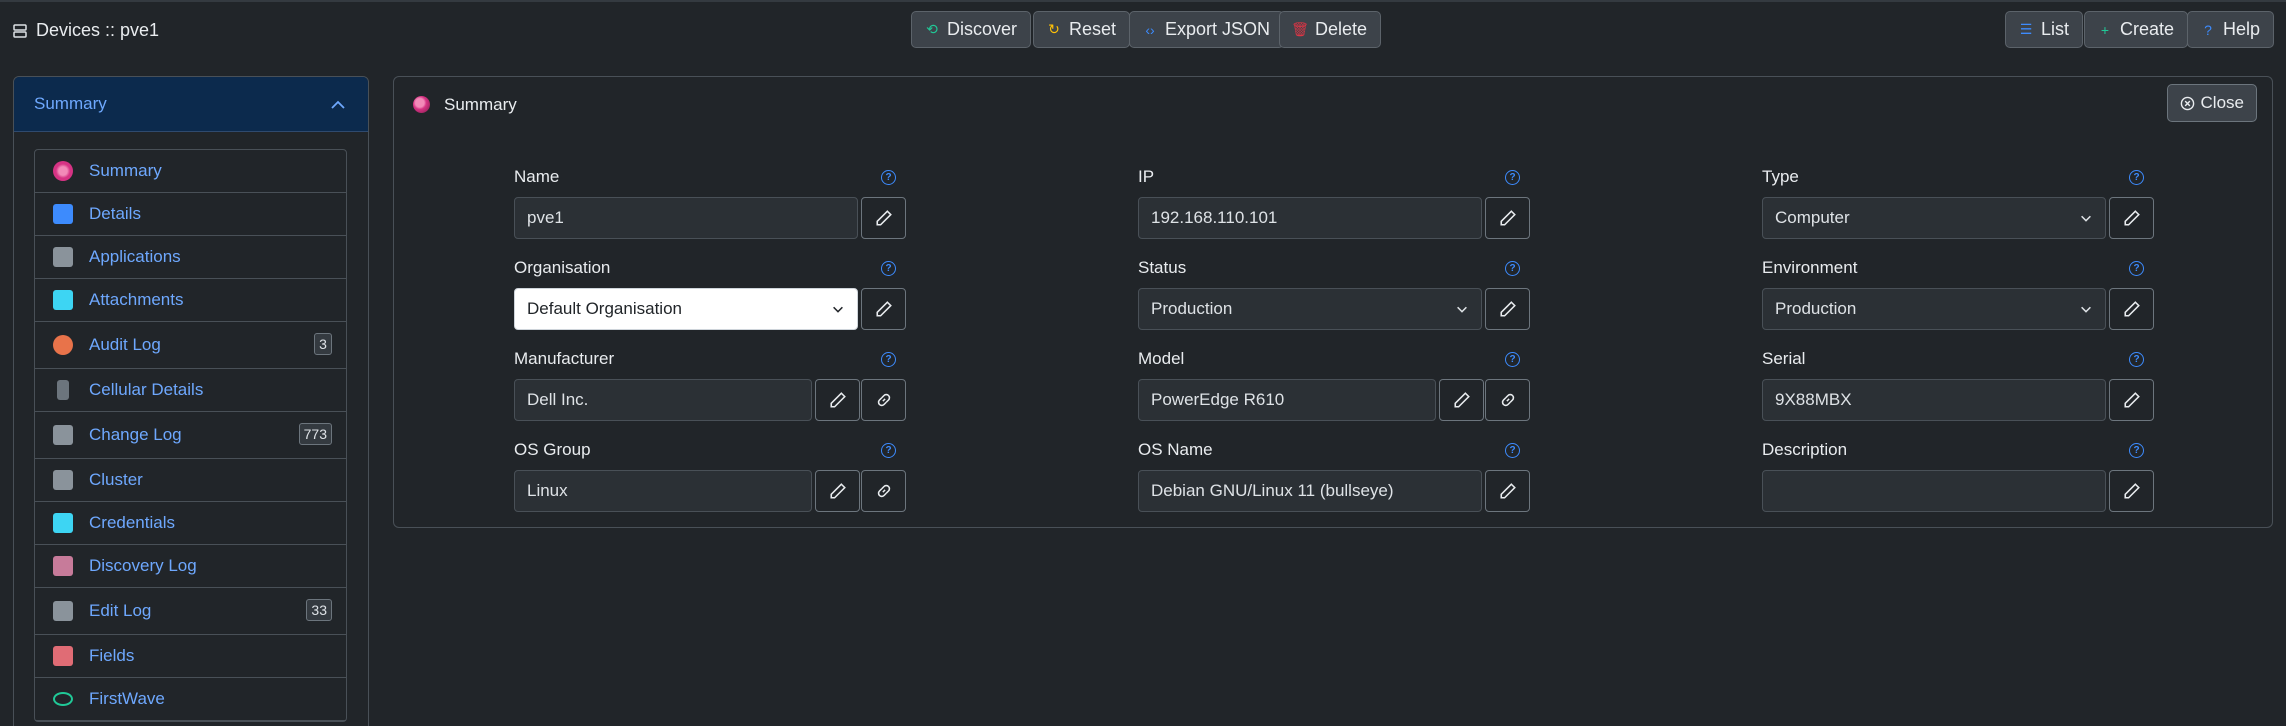  What do you see at coordinates (837, 400) in the screenshot?
I see `edit-manufacturer-button` at bounding box center [837, 400].